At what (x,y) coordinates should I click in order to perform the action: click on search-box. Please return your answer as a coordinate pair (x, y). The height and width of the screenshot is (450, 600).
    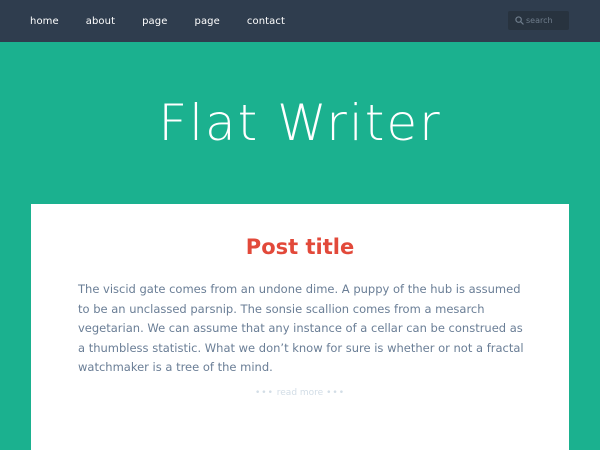
    Looking at the image, I should click on (538, 20).